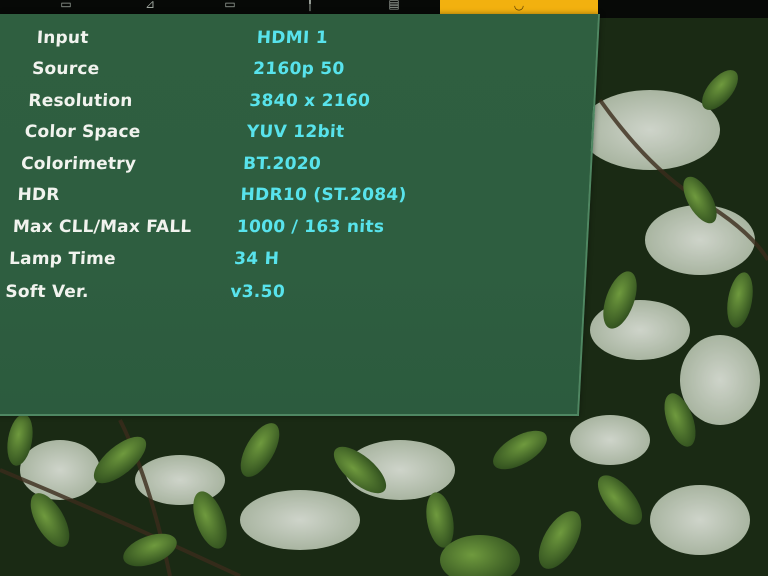  Describe the element at coordinates (292, 38) in the screenshot. I see `info-value: HDMI 1` at that location.